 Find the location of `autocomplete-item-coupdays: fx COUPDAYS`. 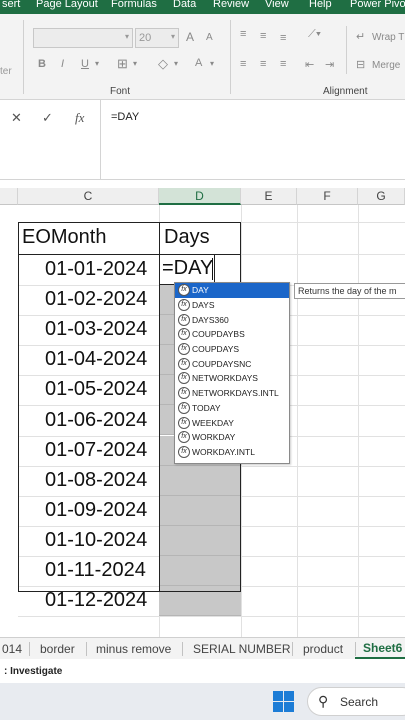

autocomplete-item-coupdays: fx COUPDAYS is located at coordinates (232, 349).